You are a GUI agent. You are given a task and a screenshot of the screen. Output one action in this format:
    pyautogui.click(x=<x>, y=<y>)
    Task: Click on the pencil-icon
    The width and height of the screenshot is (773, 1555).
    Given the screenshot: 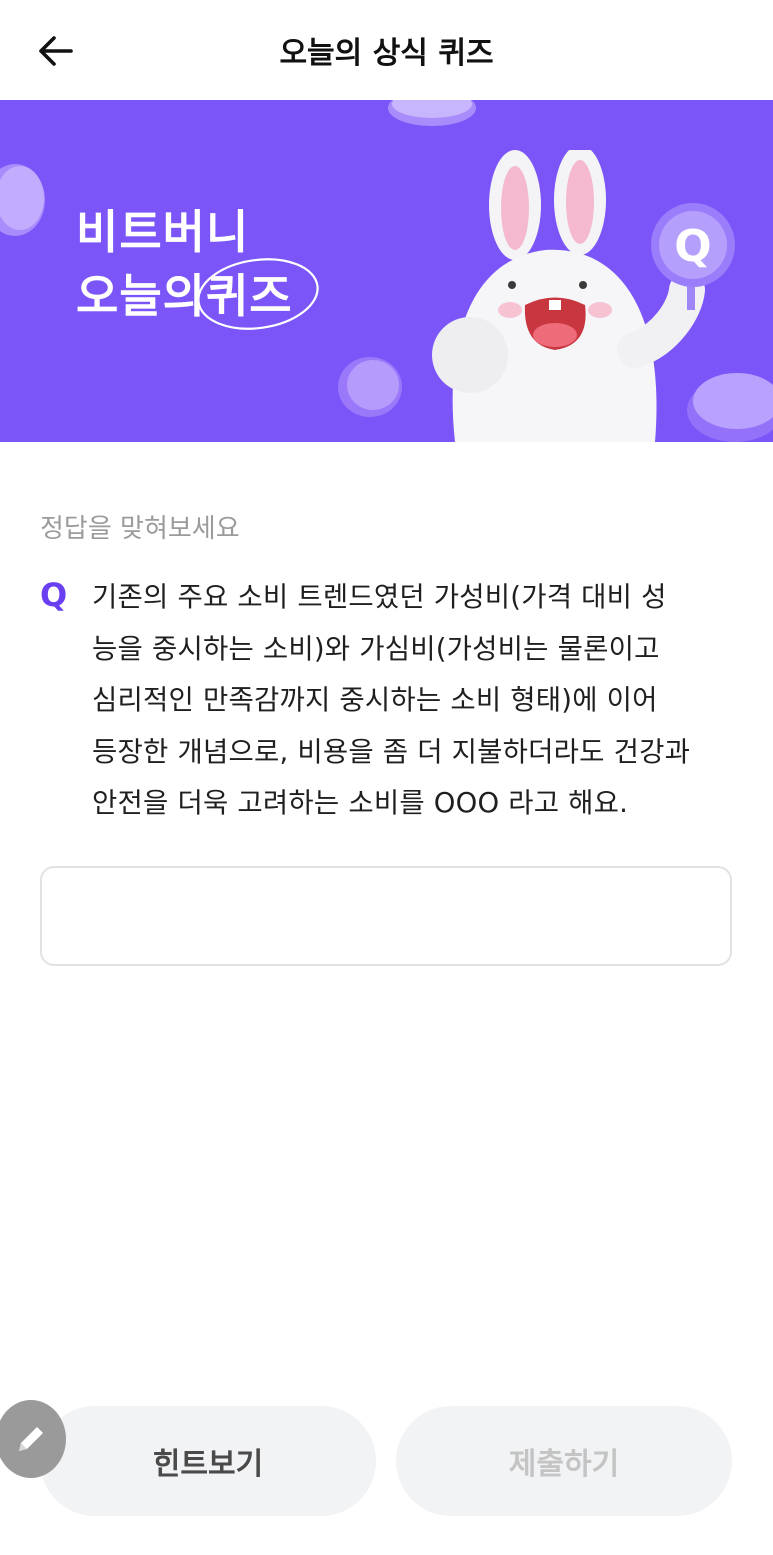 What is the action you would take?
    pyautogui.click(x=31, y=1439)
    